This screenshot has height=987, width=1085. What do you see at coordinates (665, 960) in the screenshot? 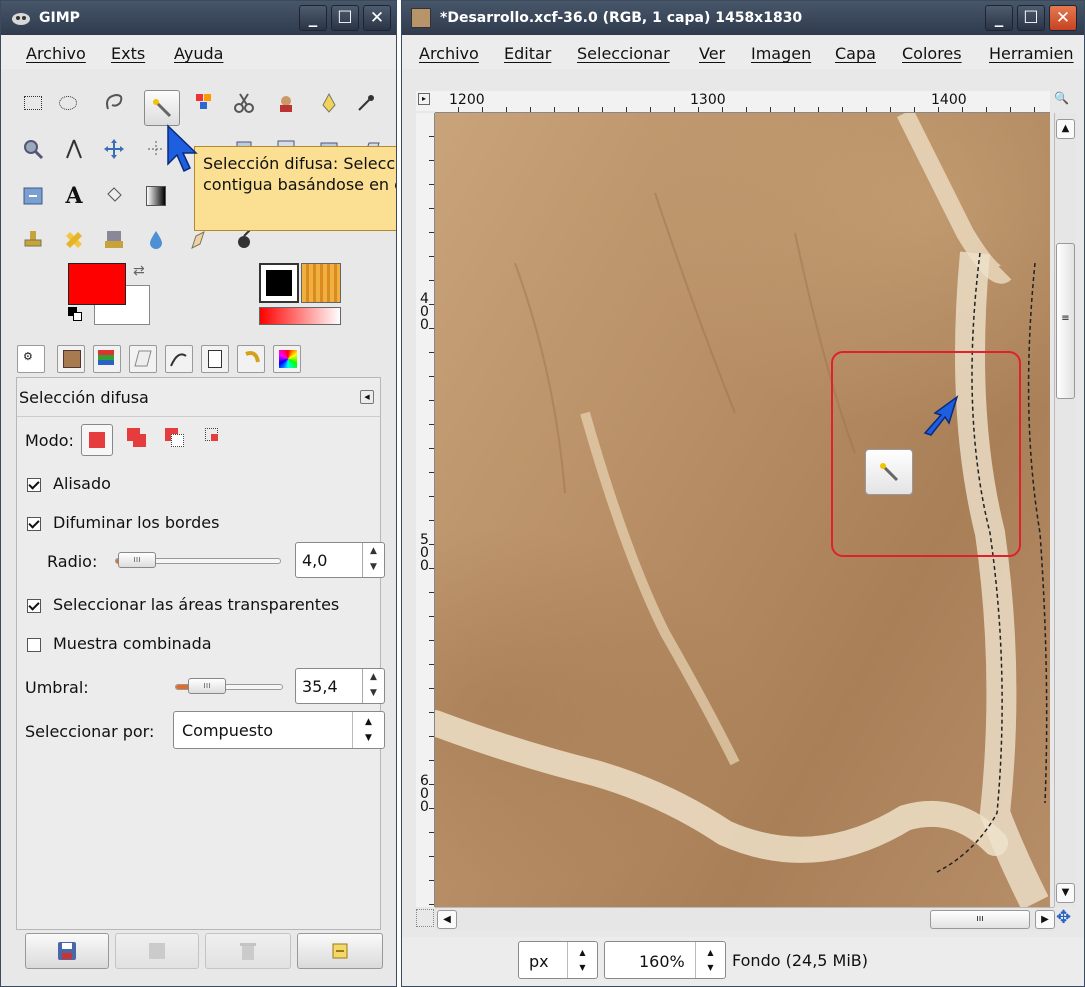
I see `zoom-selector: 160% ▲ ▼` at bounding box center [665, 960].